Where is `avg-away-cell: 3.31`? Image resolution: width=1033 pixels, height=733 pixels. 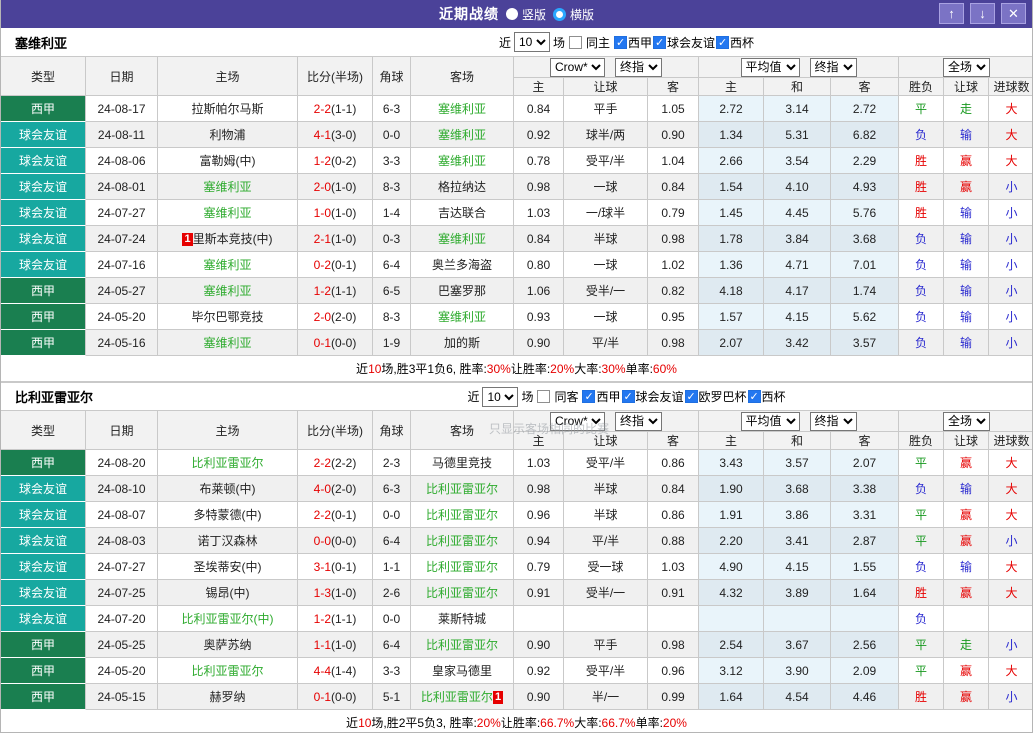 avg-away-cell: 3.31 is located at coordinates (865, 515).